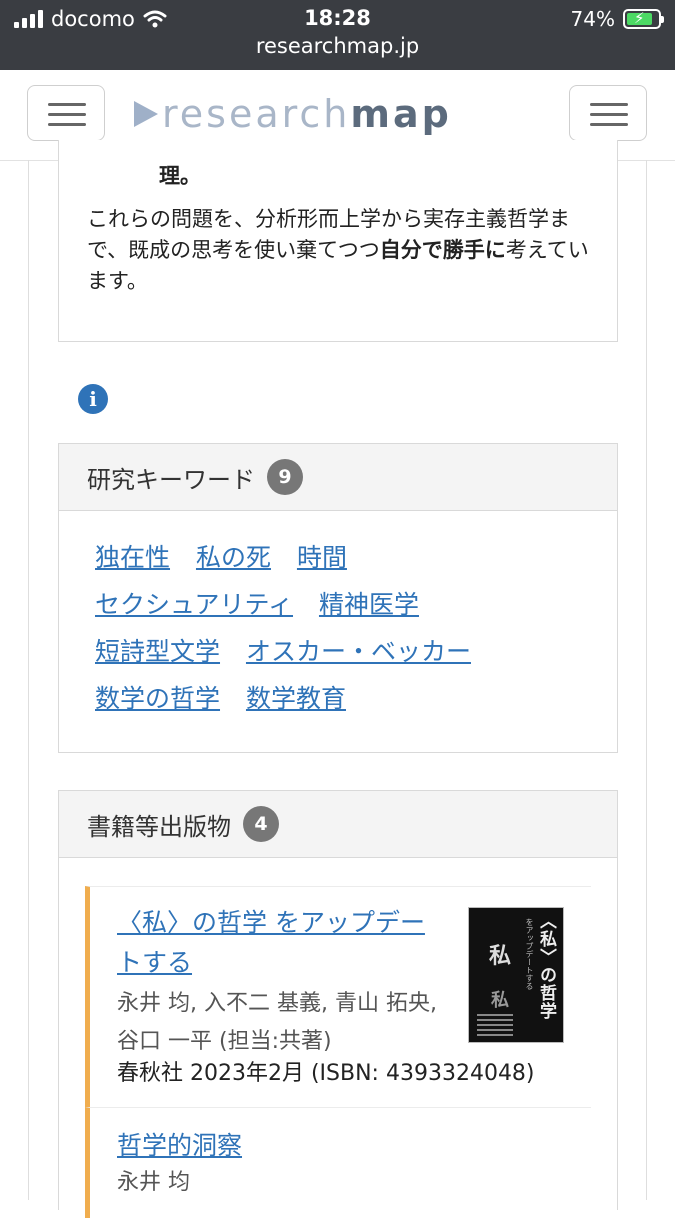 The image size is (675, 1218). Describe the element at coordinates (233, 557) in the screenshot. I see `keyword-link: 私の死` at that location.